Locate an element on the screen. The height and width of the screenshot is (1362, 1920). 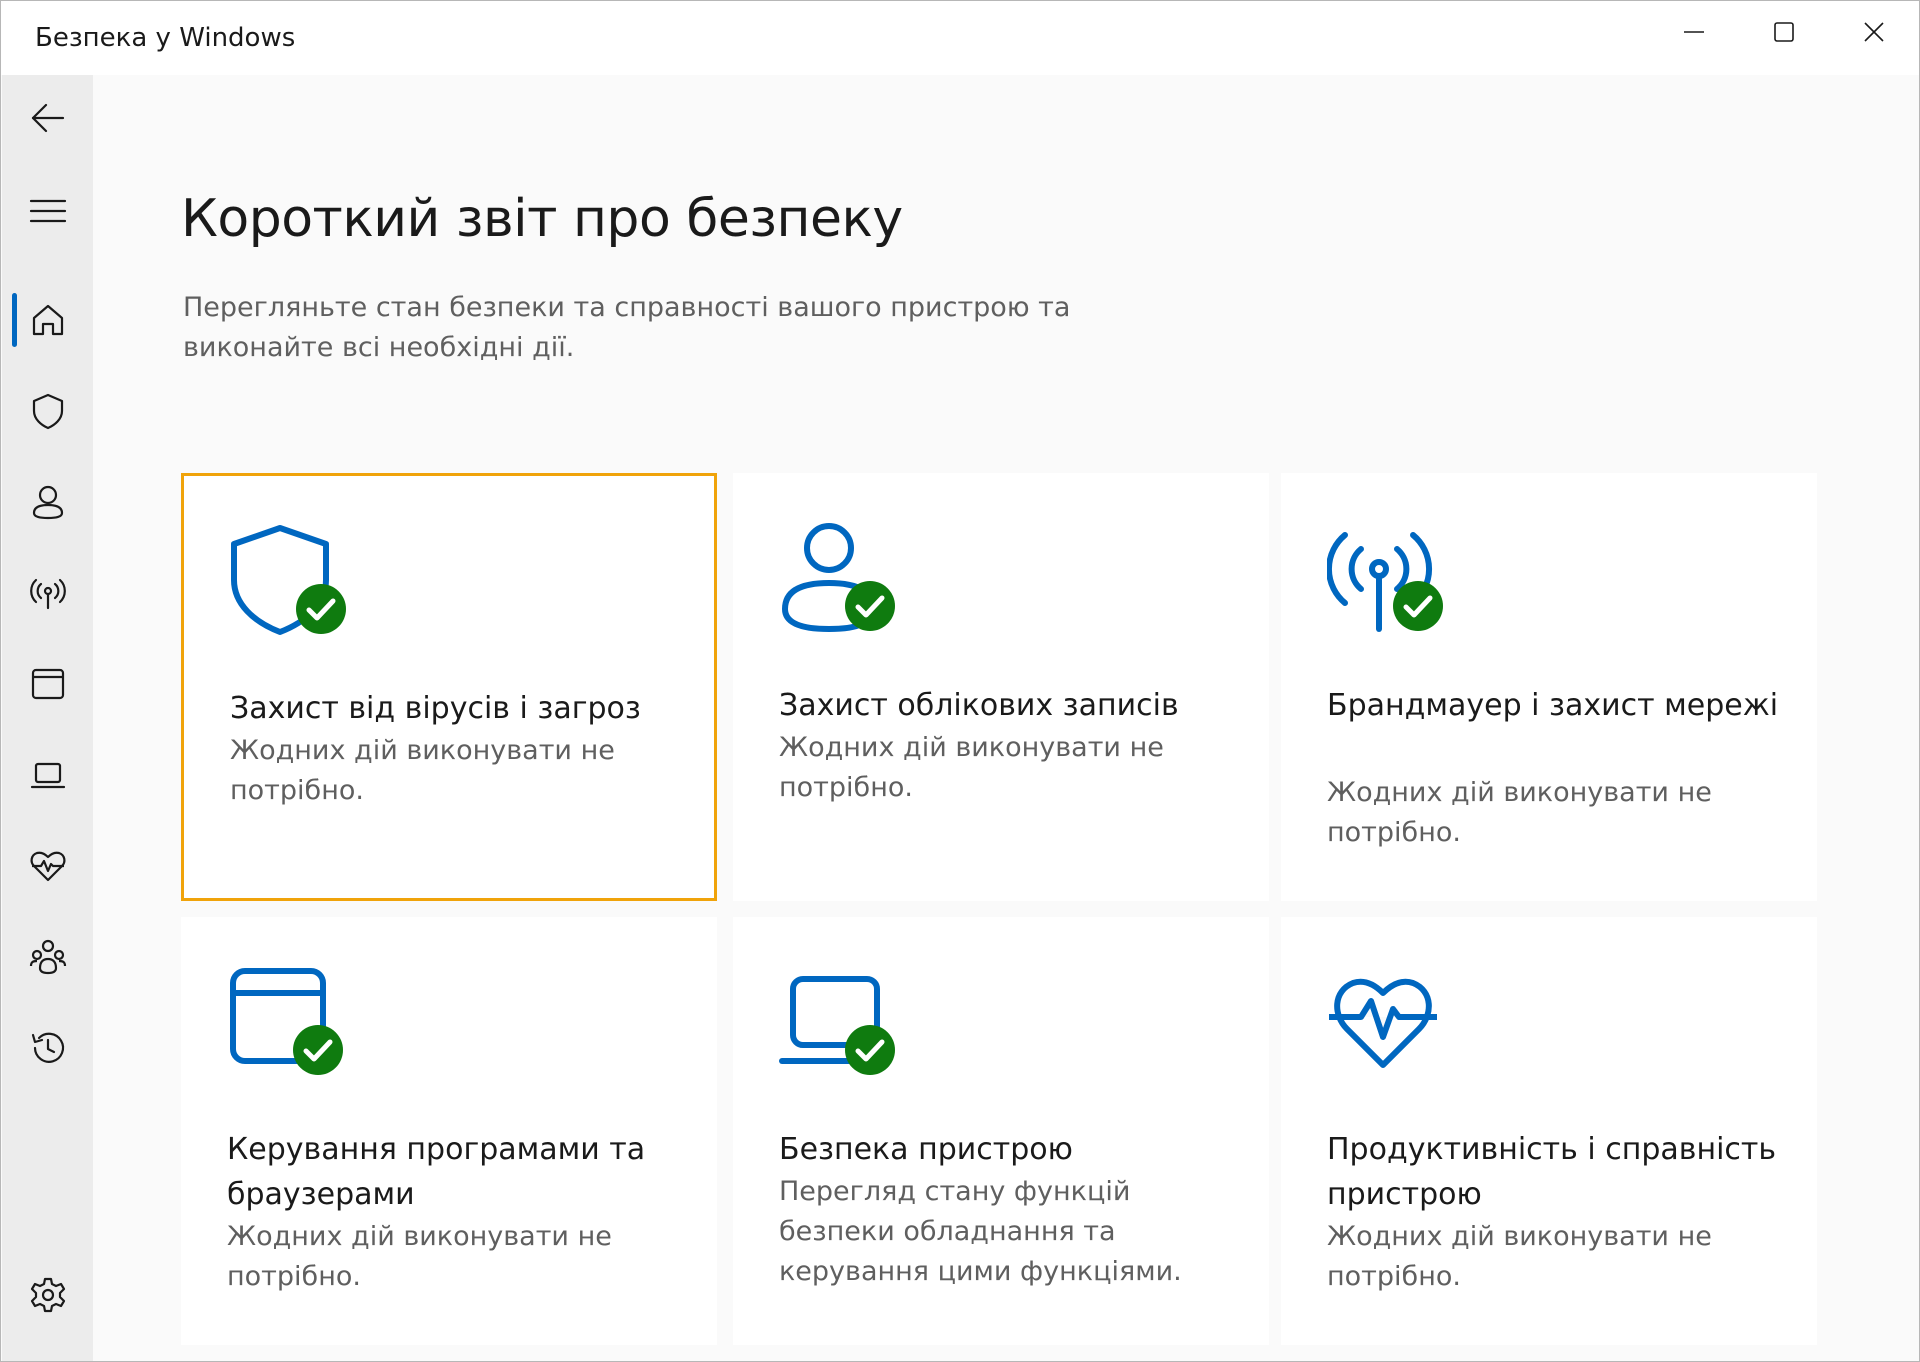
laptop-icon is located at coordinates (47, 775).